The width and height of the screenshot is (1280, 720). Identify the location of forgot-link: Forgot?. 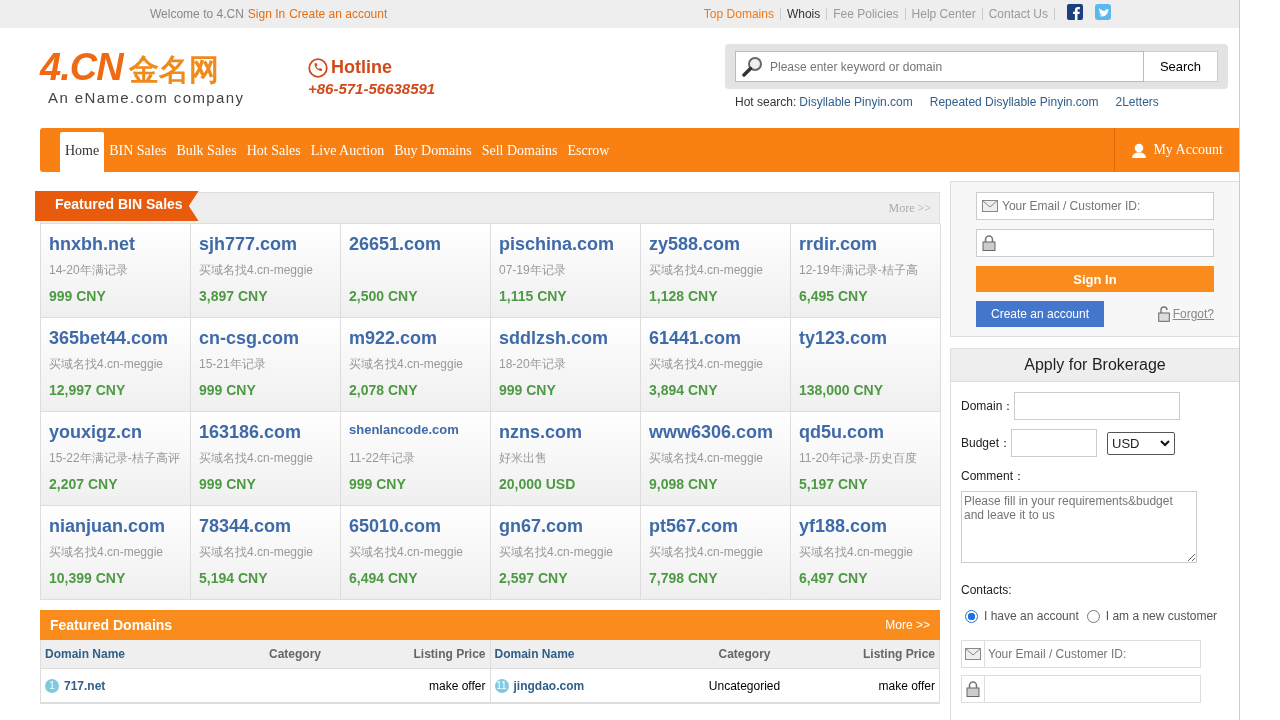
(1193, 314).